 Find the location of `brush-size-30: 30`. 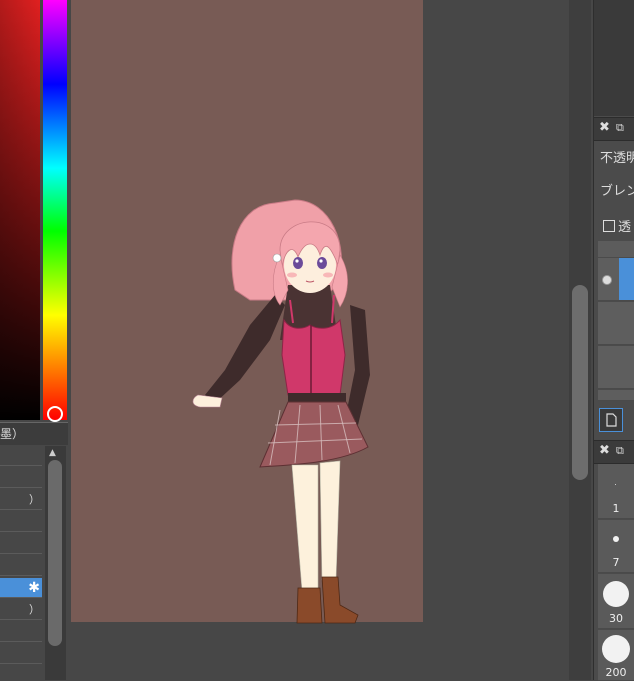

brush-size-30: 30 is located at coordinates (616, 601).